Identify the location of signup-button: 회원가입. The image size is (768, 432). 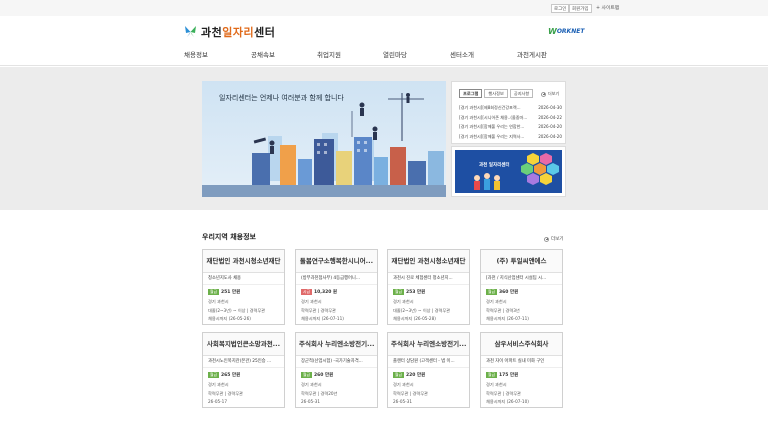
(580, 8).